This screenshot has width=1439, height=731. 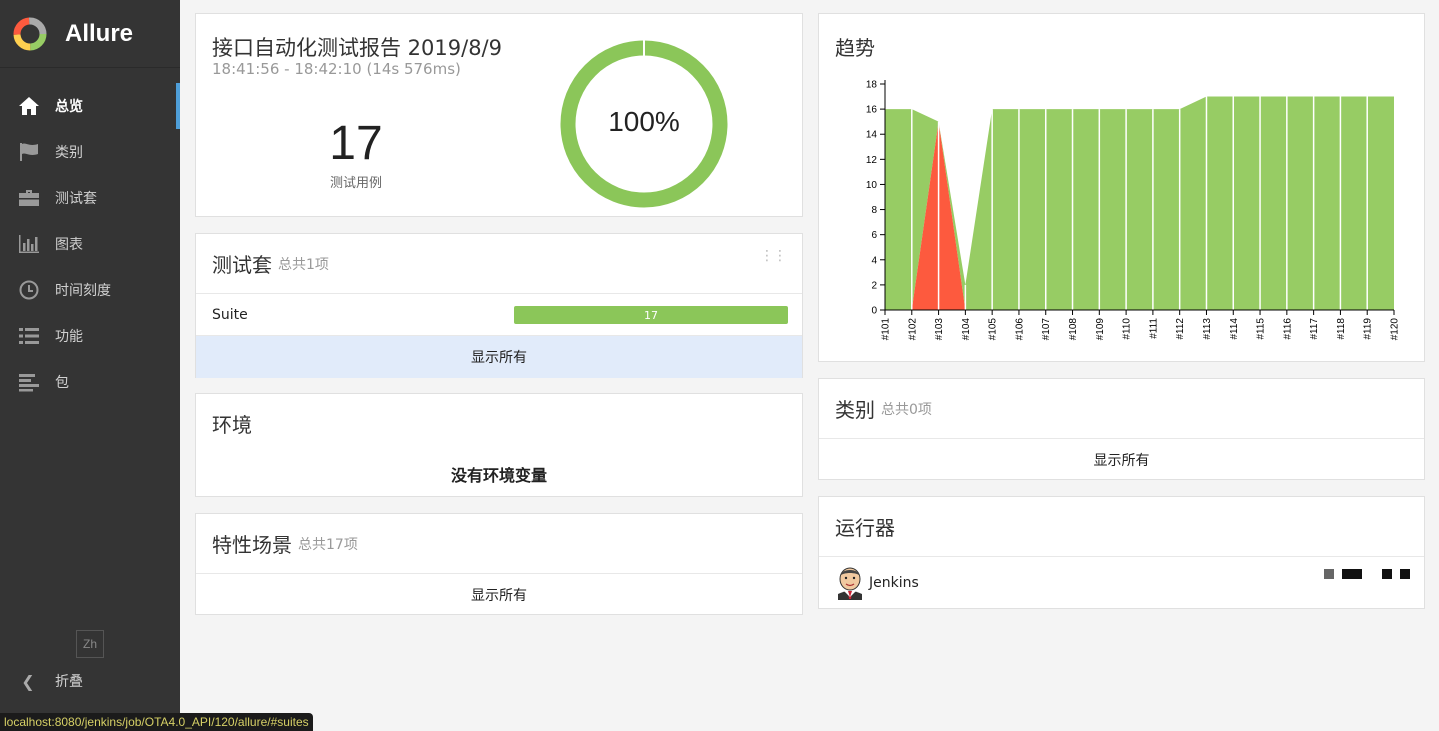 I want to click on testcase-count-label: 测试用例, so click(x=355, y=183).